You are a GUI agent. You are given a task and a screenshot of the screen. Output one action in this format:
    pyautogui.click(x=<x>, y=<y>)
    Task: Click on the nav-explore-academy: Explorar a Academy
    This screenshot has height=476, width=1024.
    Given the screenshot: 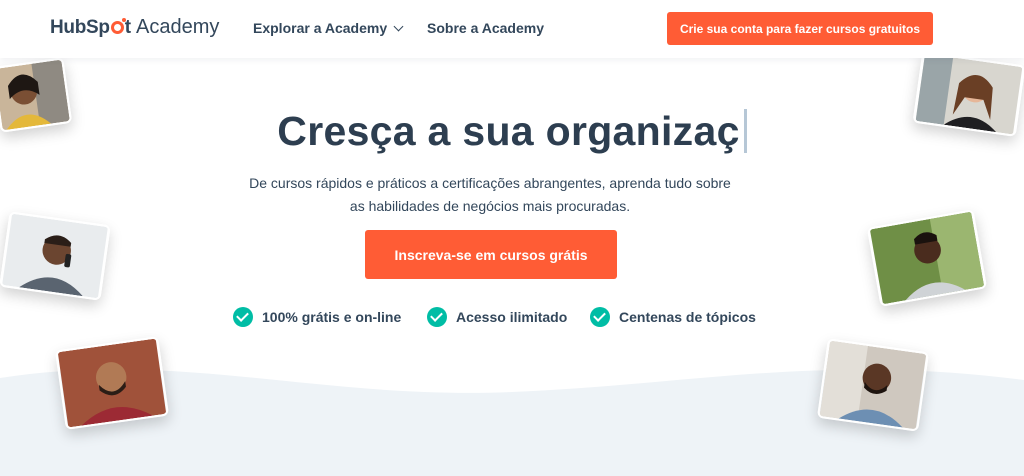 What is the action you would take?
    pyautogui.click(x=328, y=28)
    